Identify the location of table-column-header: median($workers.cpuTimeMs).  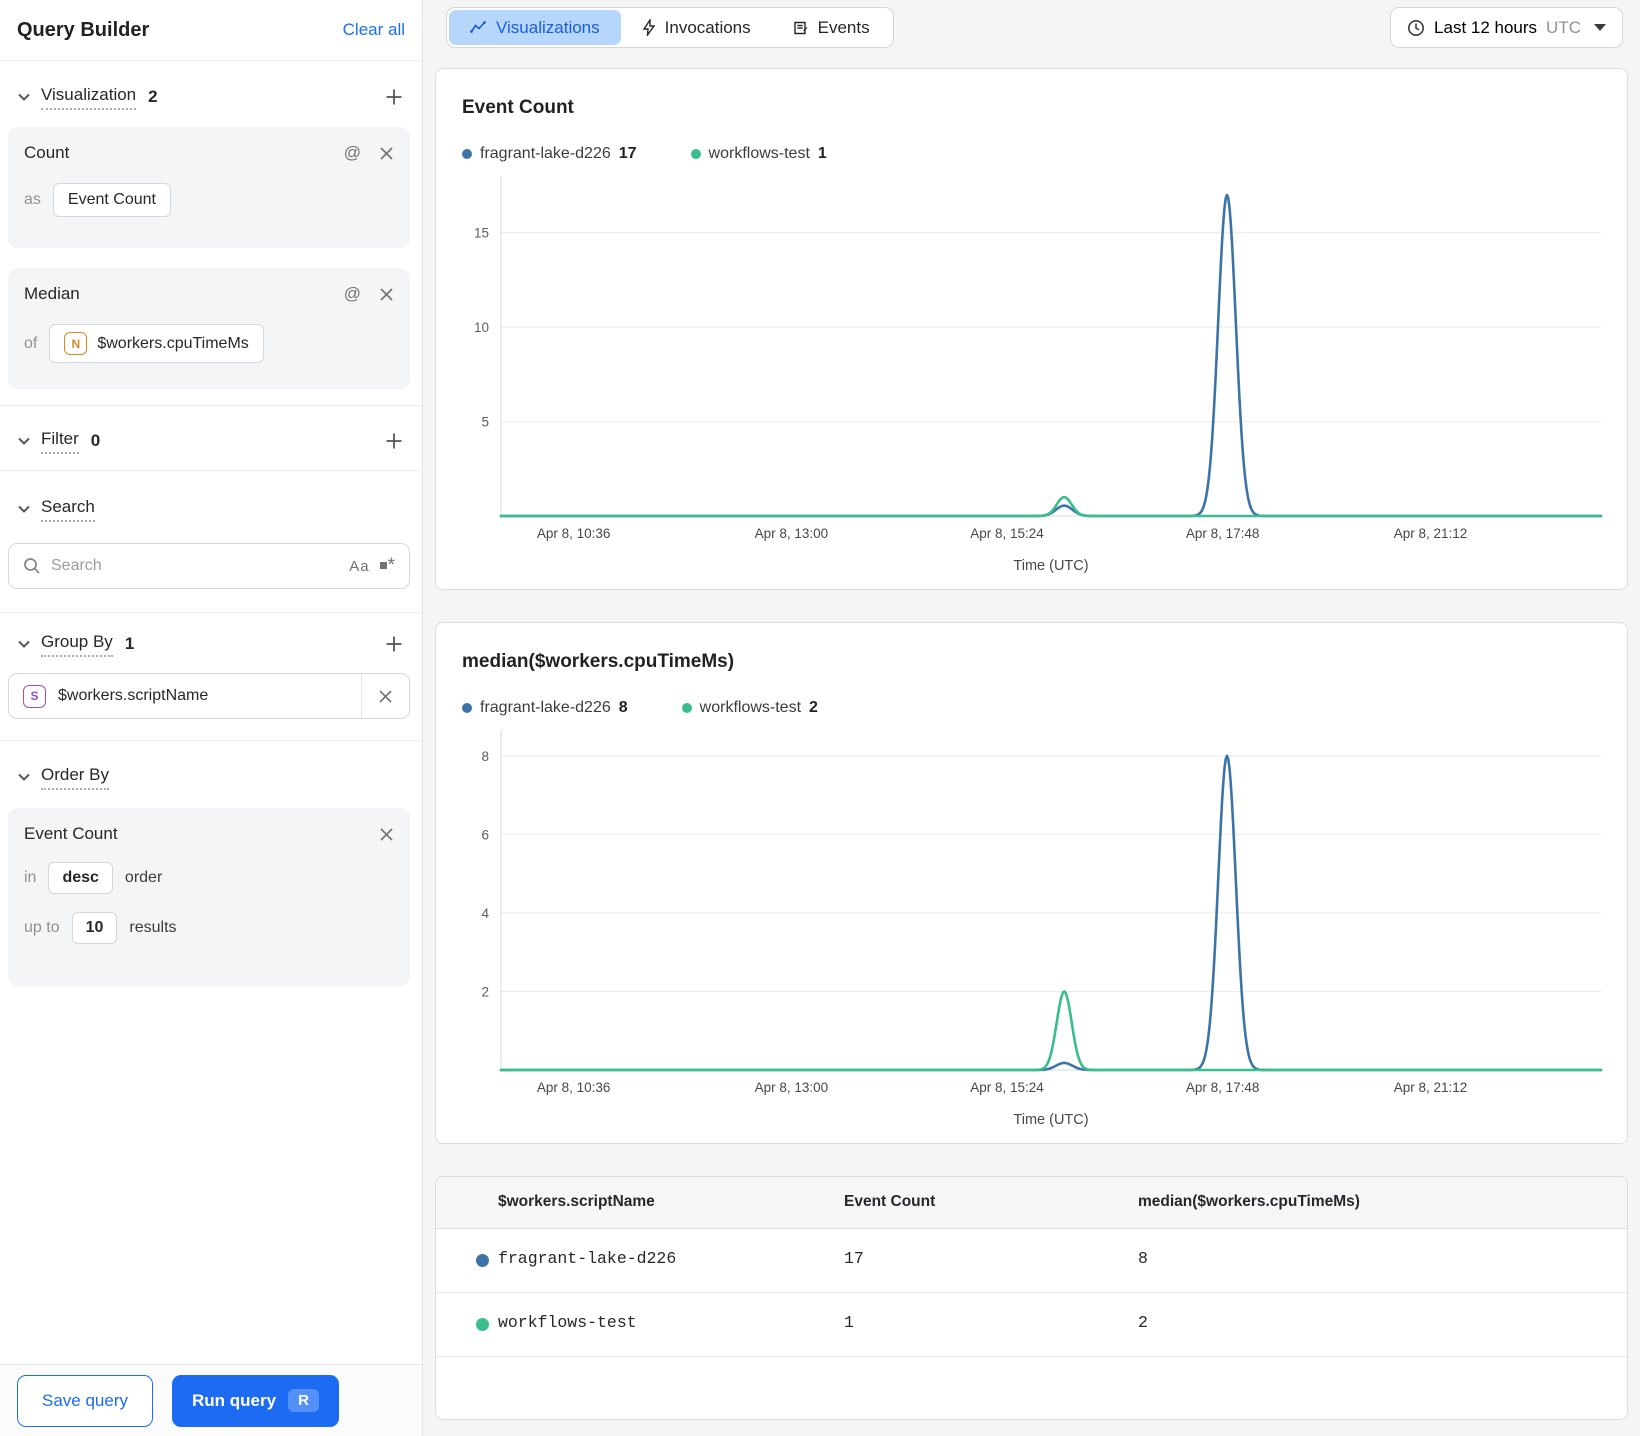
(1249, 1201).